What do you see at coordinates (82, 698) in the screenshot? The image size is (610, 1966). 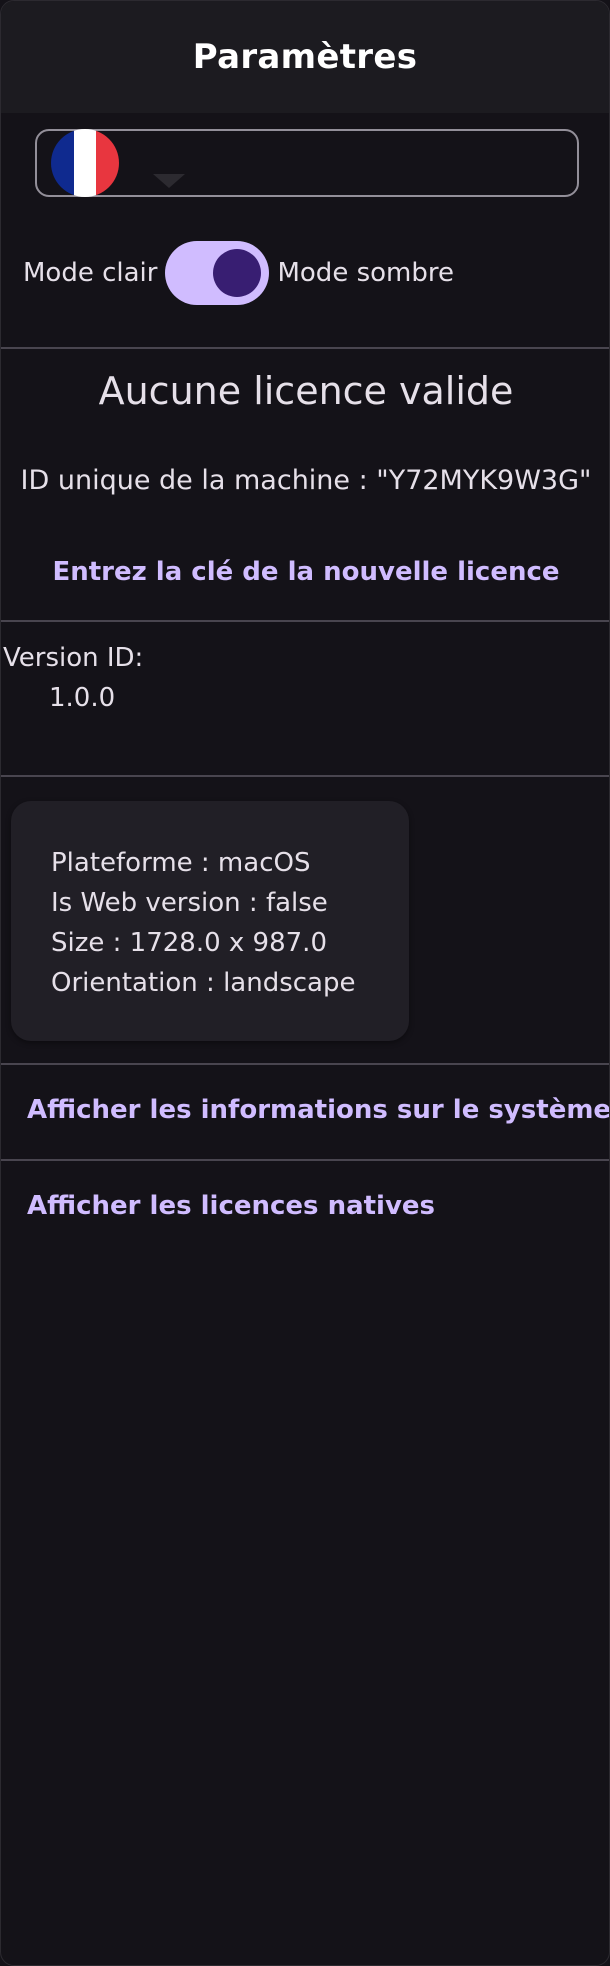 I see `version-value: 1.0.0` at bounding box center [82, 698].